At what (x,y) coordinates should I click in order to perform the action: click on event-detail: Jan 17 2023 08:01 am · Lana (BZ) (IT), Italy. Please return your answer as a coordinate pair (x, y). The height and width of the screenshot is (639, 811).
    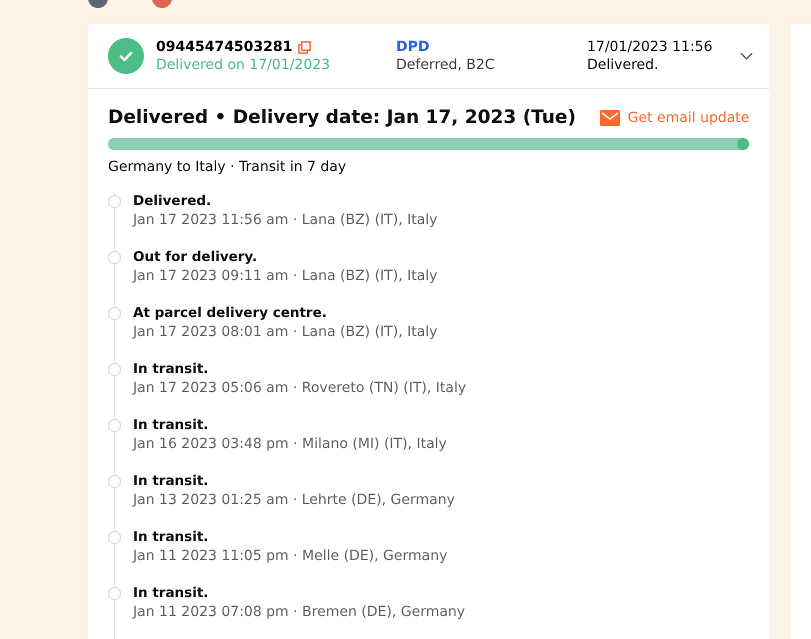
    Looking at the image, I should click on (285, 332).